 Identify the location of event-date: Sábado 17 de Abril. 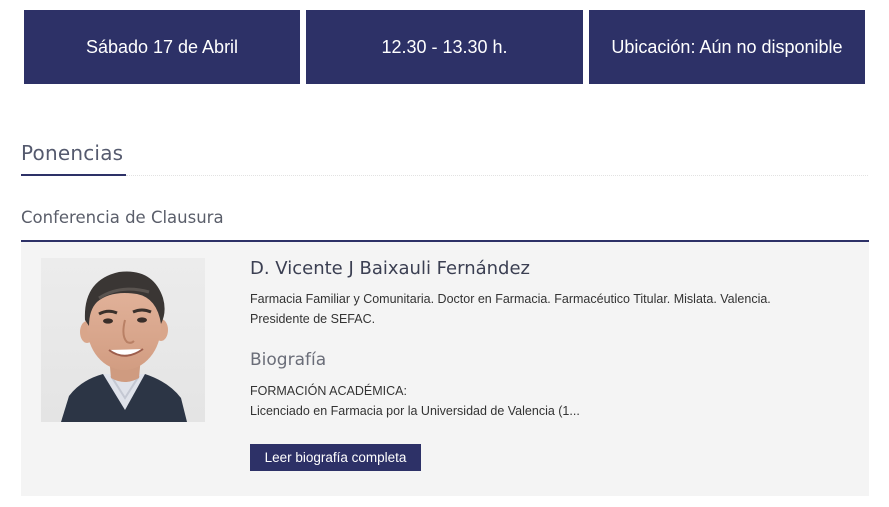
(162, 46).